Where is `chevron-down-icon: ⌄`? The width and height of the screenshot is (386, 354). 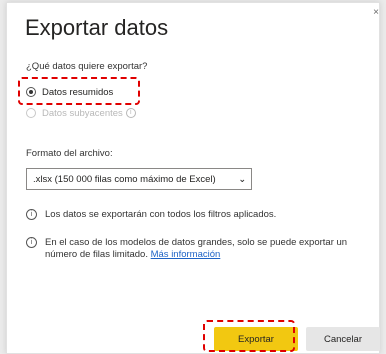 chevron-down-icon: ⌄ is located at coordinates (242, 178).